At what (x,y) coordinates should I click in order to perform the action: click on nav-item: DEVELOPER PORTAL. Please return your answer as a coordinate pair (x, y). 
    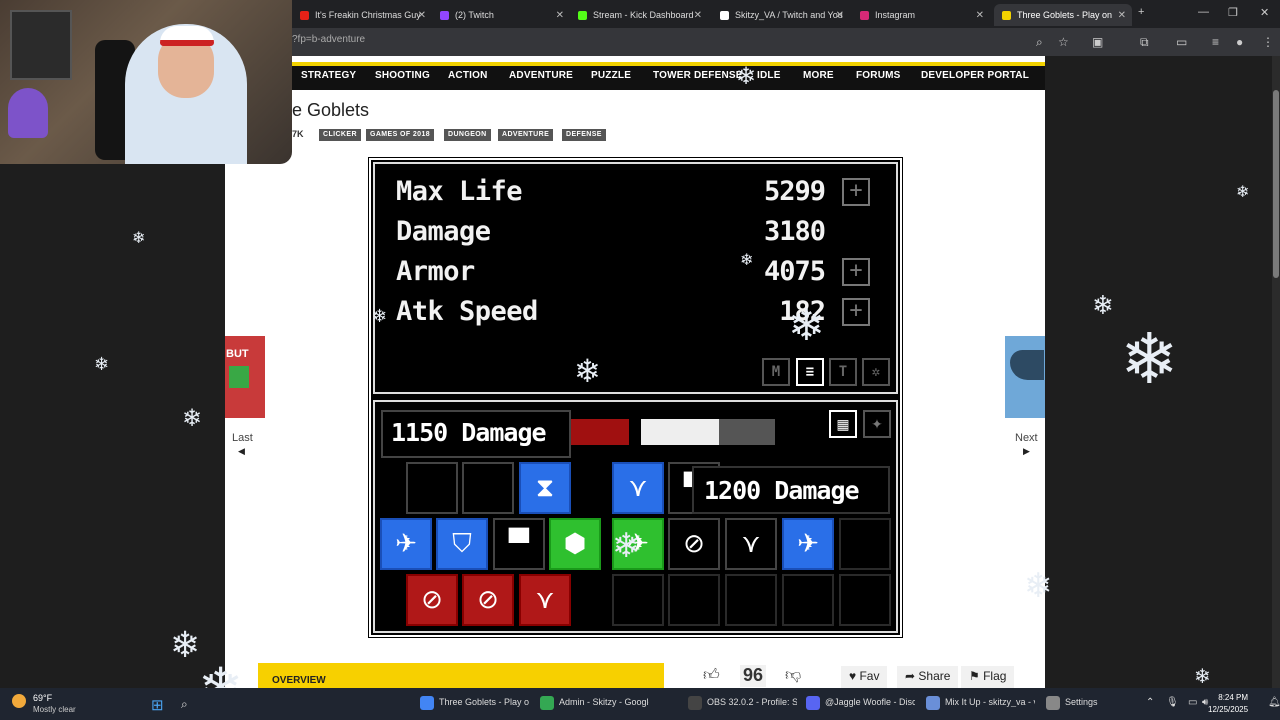
    Looking at the image, I should click on (975, 75).